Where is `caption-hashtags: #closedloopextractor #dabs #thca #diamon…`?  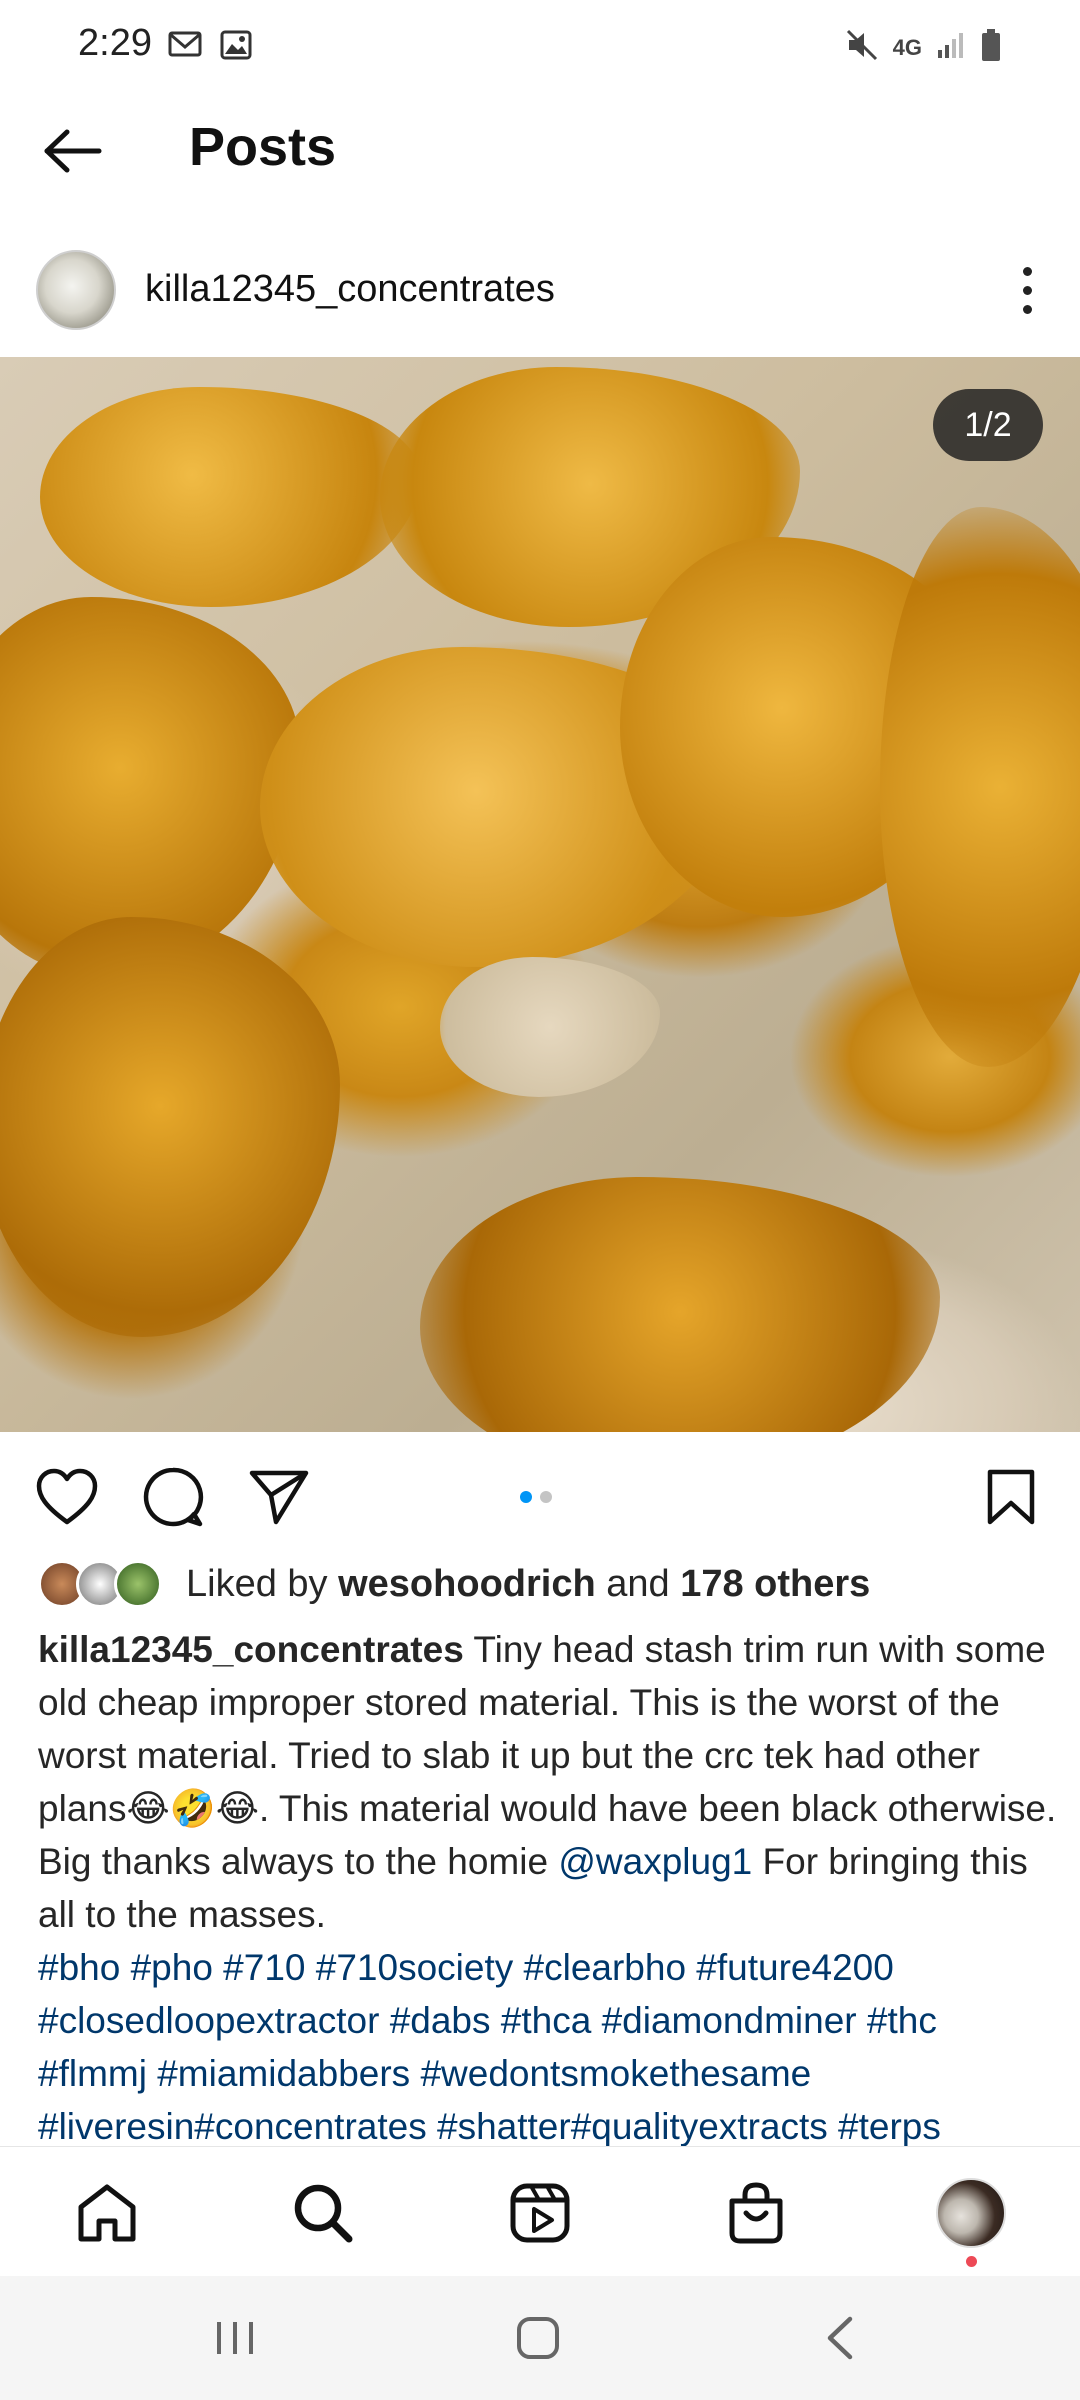
caption-hashtags: #closedloopextractor #dabs #thca #diamon… is located at coordinates (487, 2020).